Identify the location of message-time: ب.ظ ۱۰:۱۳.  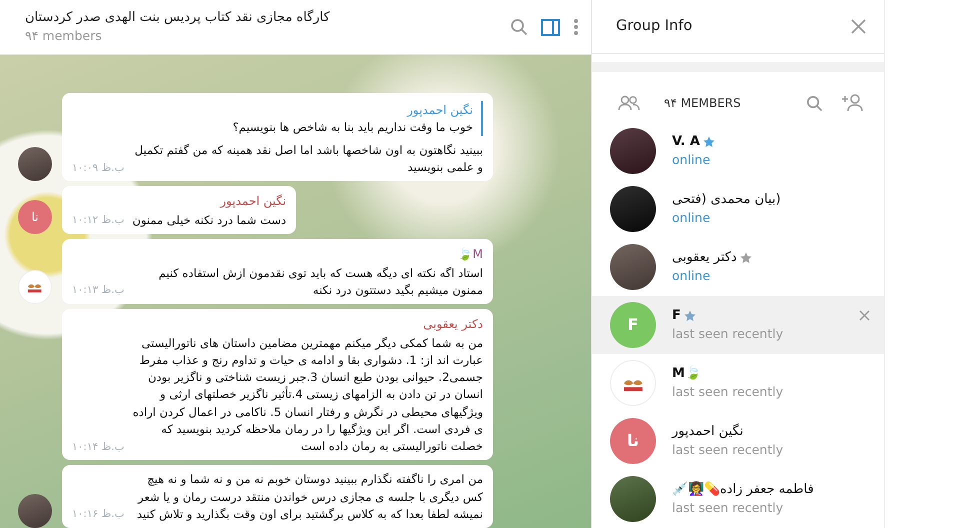
(98, 290).